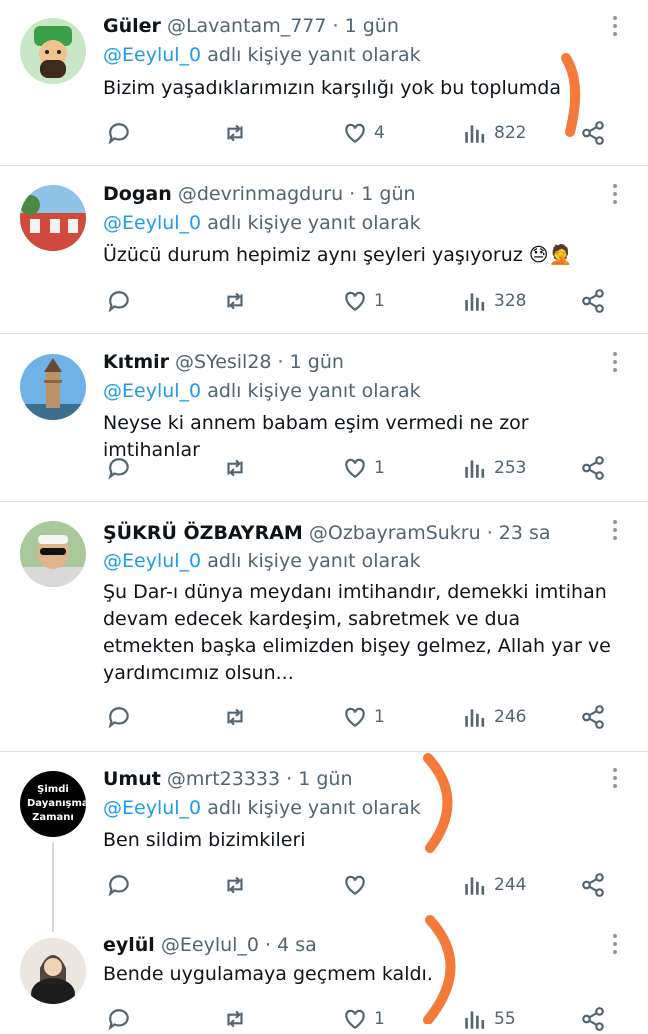 Image resolution: width=648 pixels, height=1034 pixels. Describe the element at coordinates (223, 362) in the screenshot. I see `author-handle: @SYesil28` at that location.